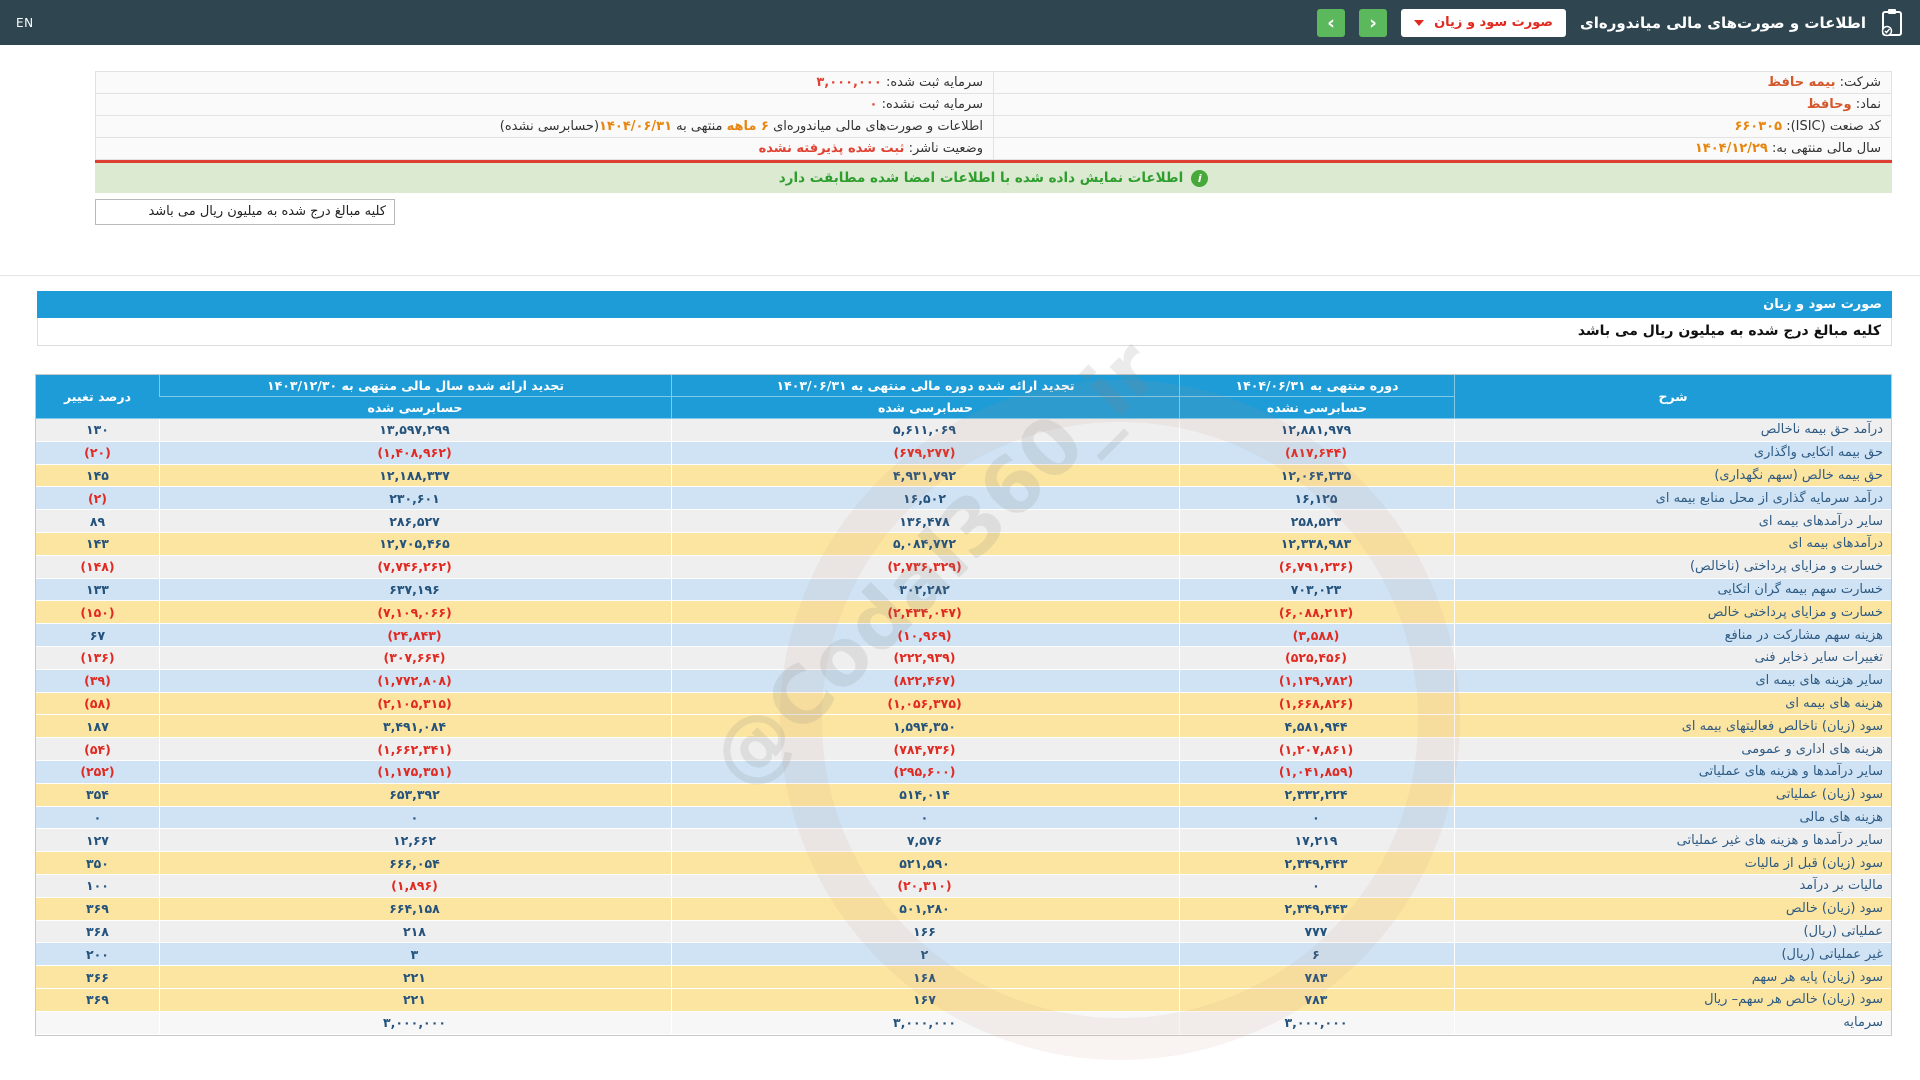 The image size is (1920, 1080). I want to click on change-percent-value: ۱۸۷, so click(97, 727).